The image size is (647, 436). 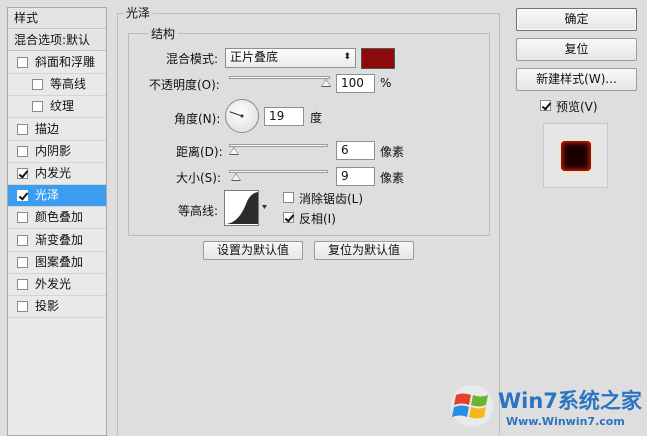 I want to click on sidebar-item: 斜面和浮雕, so click(x=57, y=63).